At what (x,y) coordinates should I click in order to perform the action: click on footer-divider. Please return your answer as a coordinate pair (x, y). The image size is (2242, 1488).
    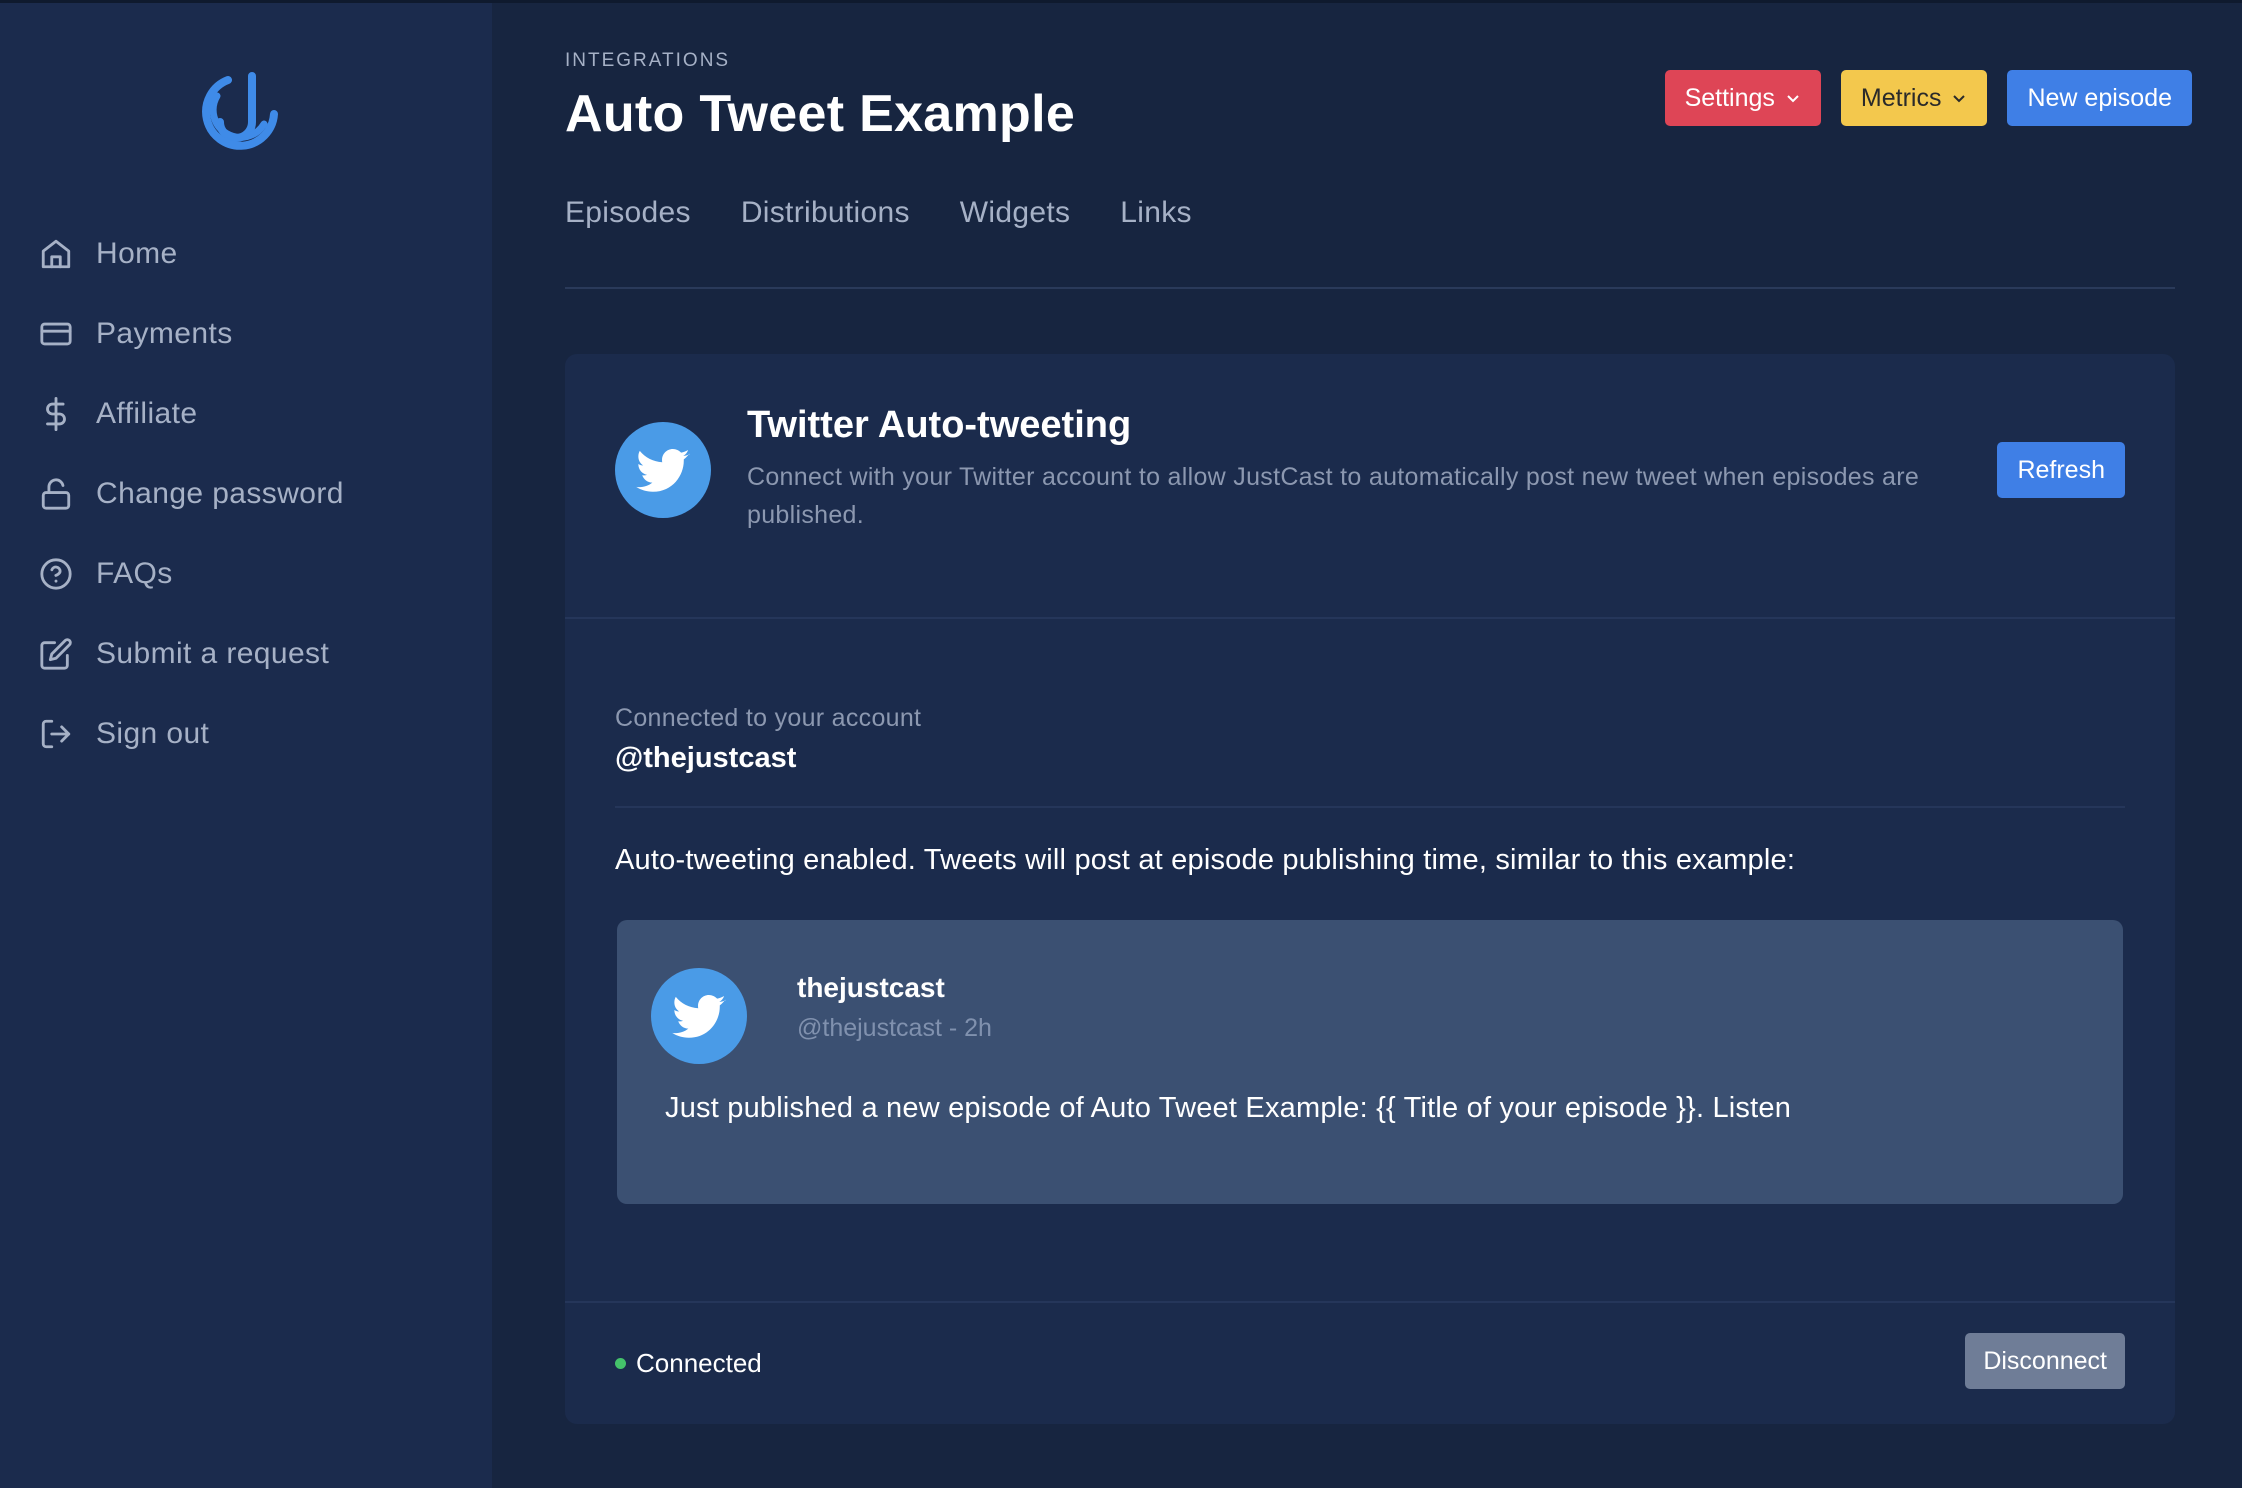
    Looking at the image, I should click on (1370, 1302).